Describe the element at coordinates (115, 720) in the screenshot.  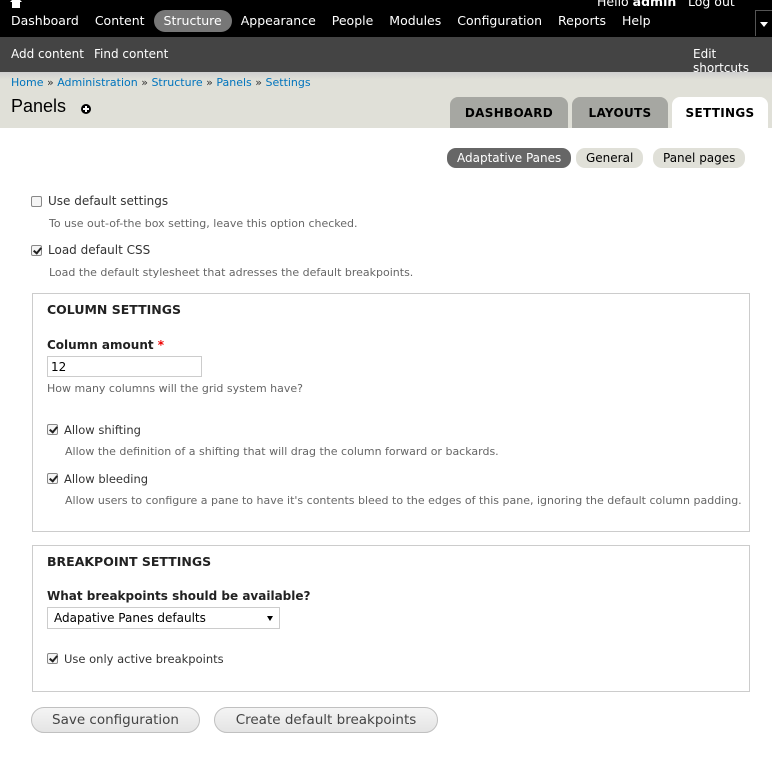
I see `save-configuration-button: Save configuration` at that location.